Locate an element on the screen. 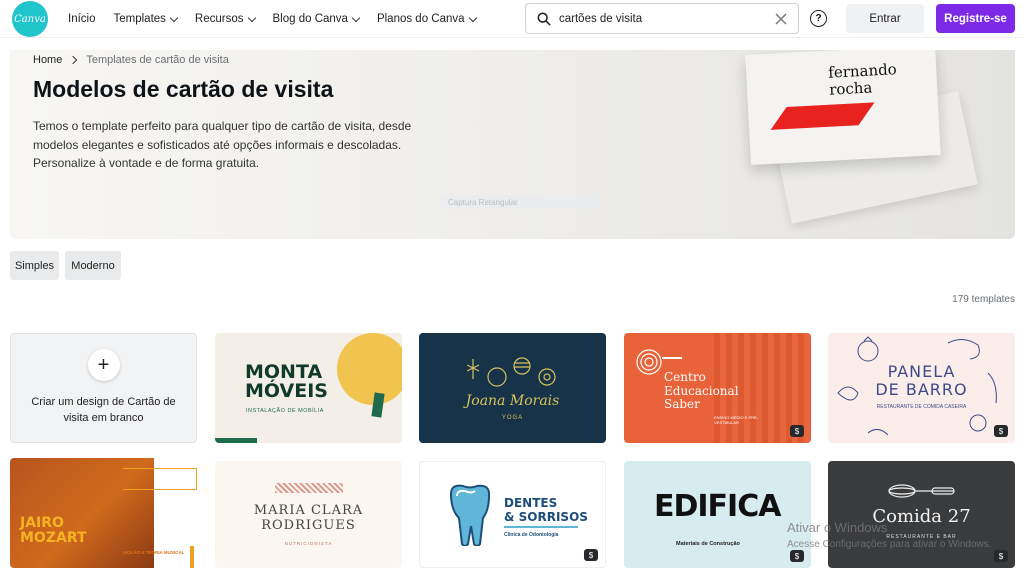  template-tagline: ENSINO MÉDIO E PRÉ-VESTIBULAR is located at coordinates (736, 420).